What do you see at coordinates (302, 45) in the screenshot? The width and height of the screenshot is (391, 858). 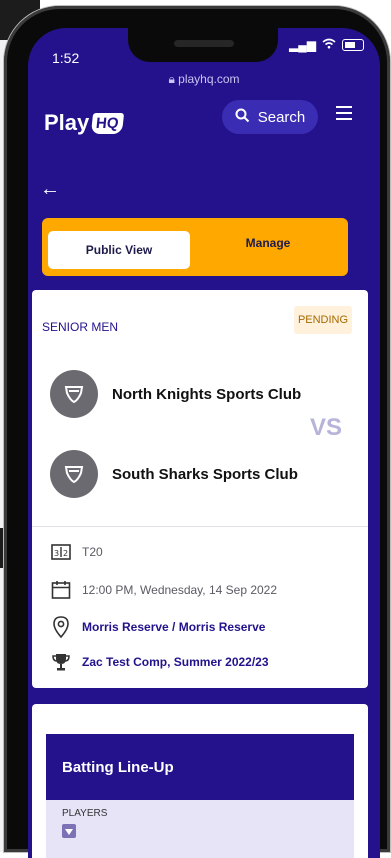 I see `signal-icon: ▂▄▆` at bounding box center [302, 45].